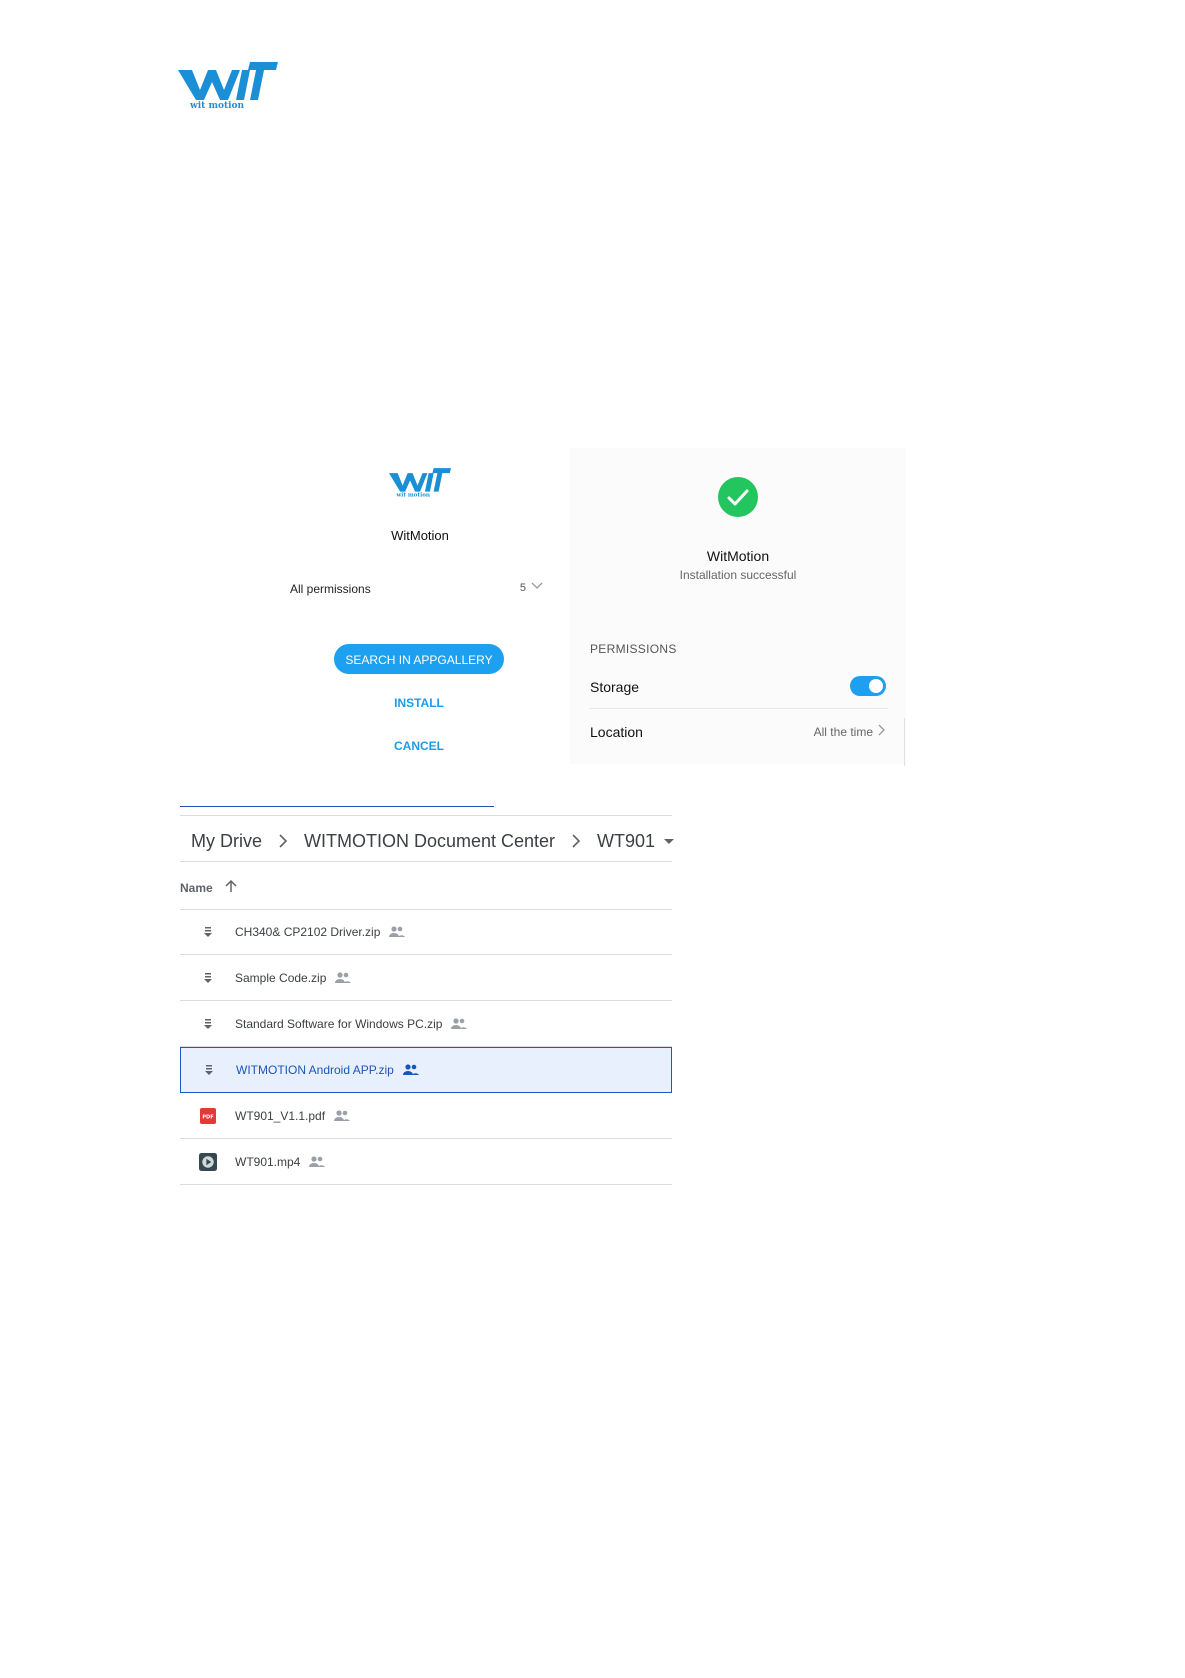 This screenshot has height=1678, width=1185. What do you see at coordinates (876, 686) in the screenshot?
I see `toggle-knob` at bounding box center [876, 686].